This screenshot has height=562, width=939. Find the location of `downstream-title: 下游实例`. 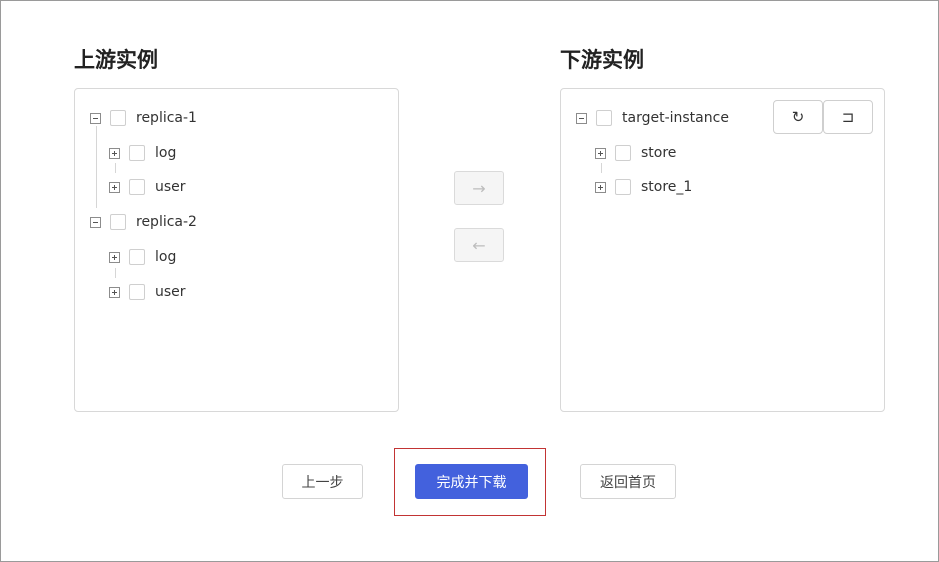

downstream-title: 下游实例 is located at coordinates (602, 60).